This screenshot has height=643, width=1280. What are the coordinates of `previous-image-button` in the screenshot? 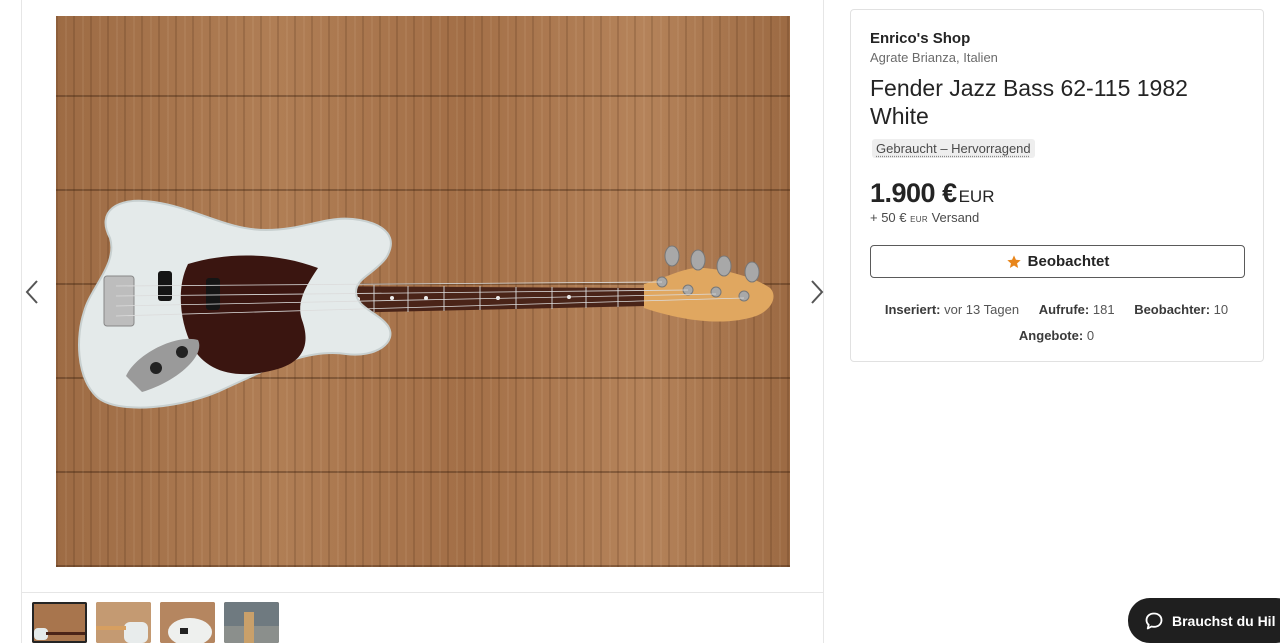 It's located at (33, 292).